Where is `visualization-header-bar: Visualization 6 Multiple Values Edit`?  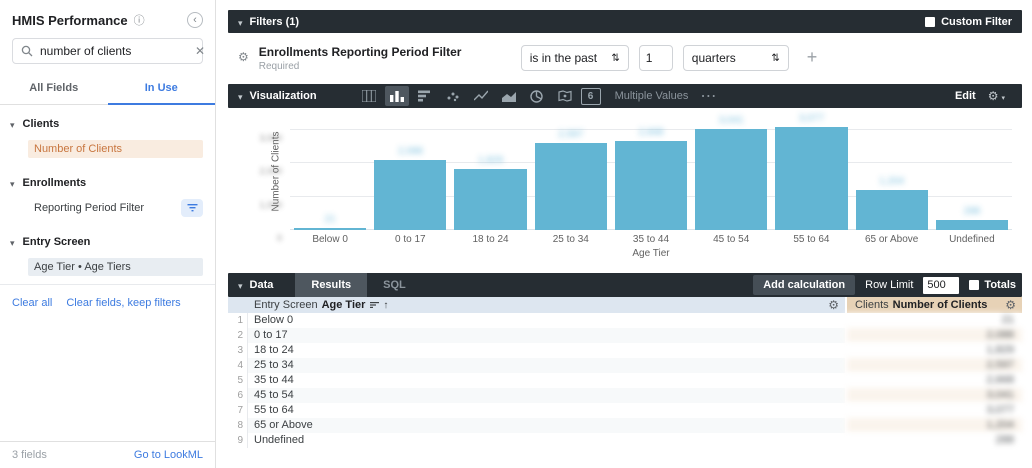 visualization-header-bar: Visualization 6 Multiple Values Edit is located at coordinates (625, 96).